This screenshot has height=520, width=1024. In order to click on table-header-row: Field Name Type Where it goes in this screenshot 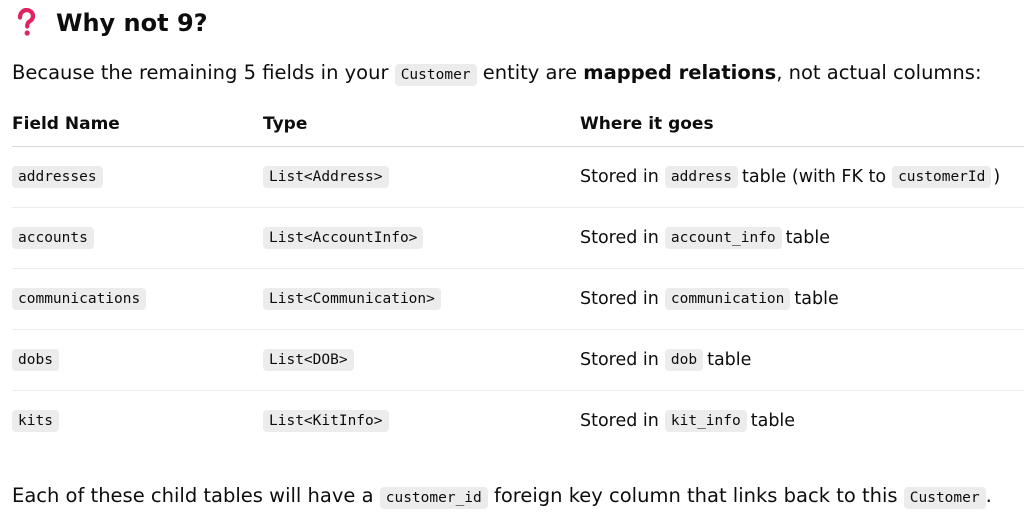, I will do `click(518, 125)`.